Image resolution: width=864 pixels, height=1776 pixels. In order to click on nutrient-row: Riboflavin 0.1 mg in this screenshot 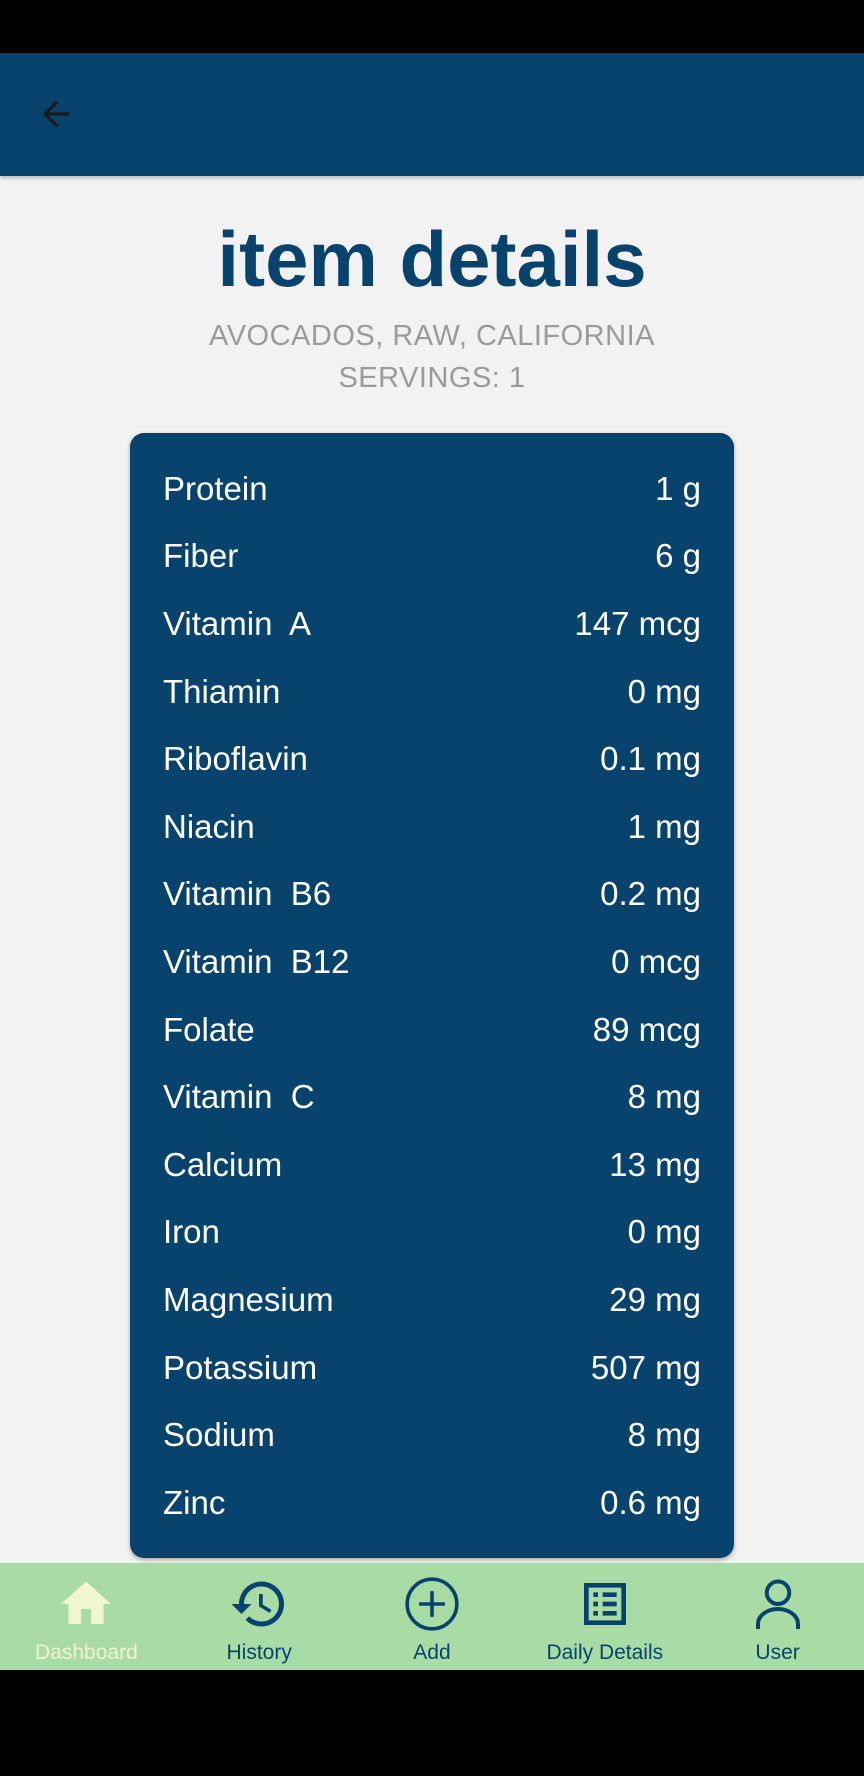, I will do `click(432, 759)`.